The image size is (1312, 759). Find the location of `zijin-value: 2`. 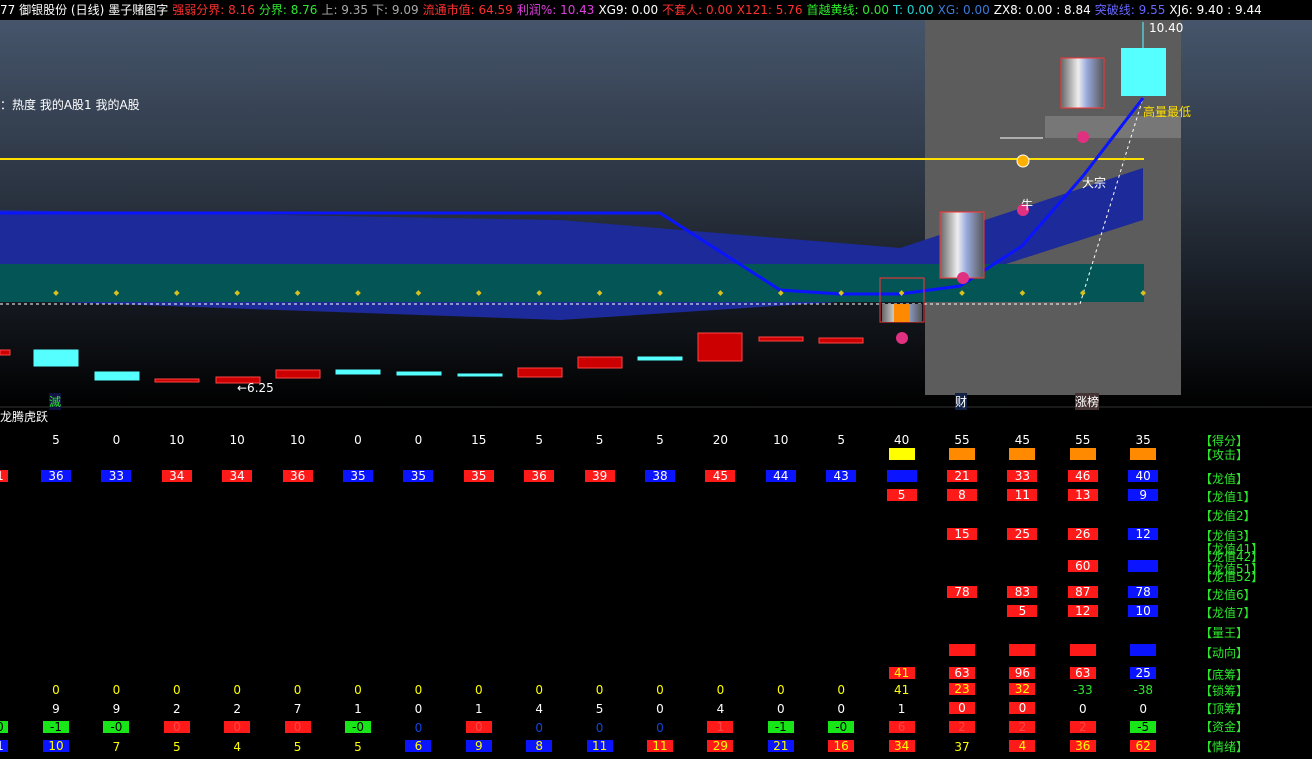

zijin-value: 2 is located at coordinates (1022, 727).